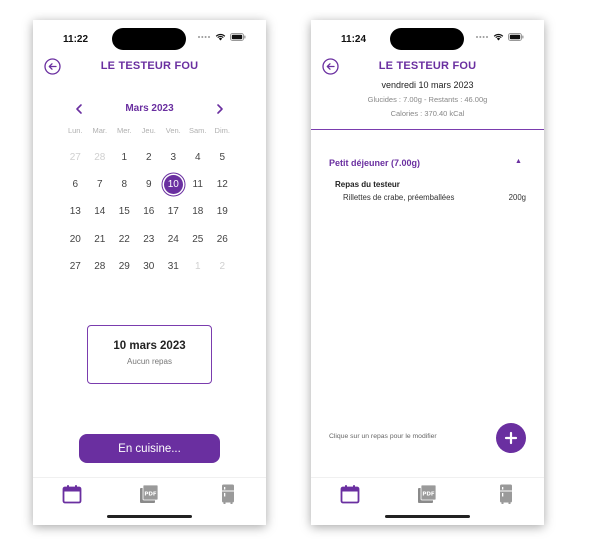 This screenshot has height=547, width=589. I want to click on calendar-day: 17, so click(173, 211).